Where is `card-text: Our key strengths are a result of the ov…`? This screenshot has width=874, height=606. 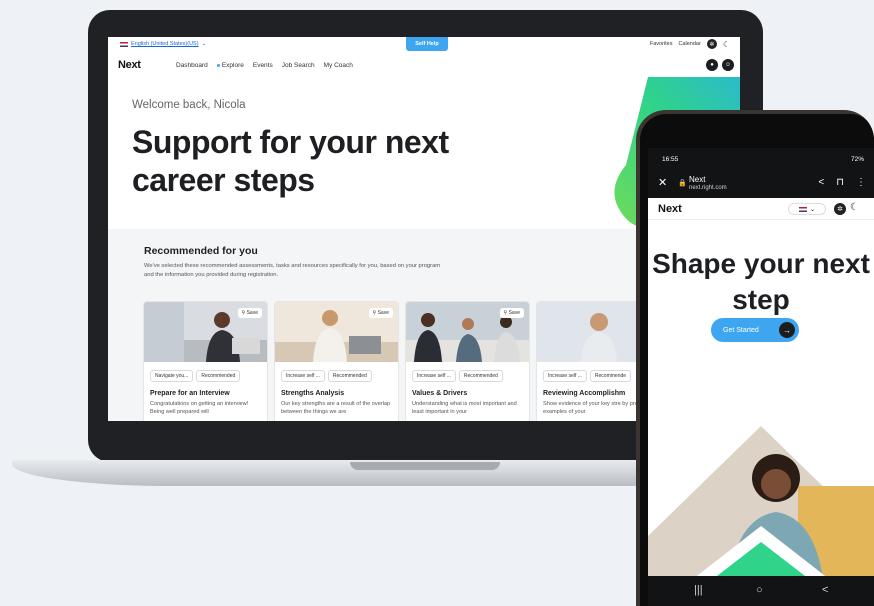 card-text: Our key strengths are a result of the ov… is located at coordinates (336, 408).